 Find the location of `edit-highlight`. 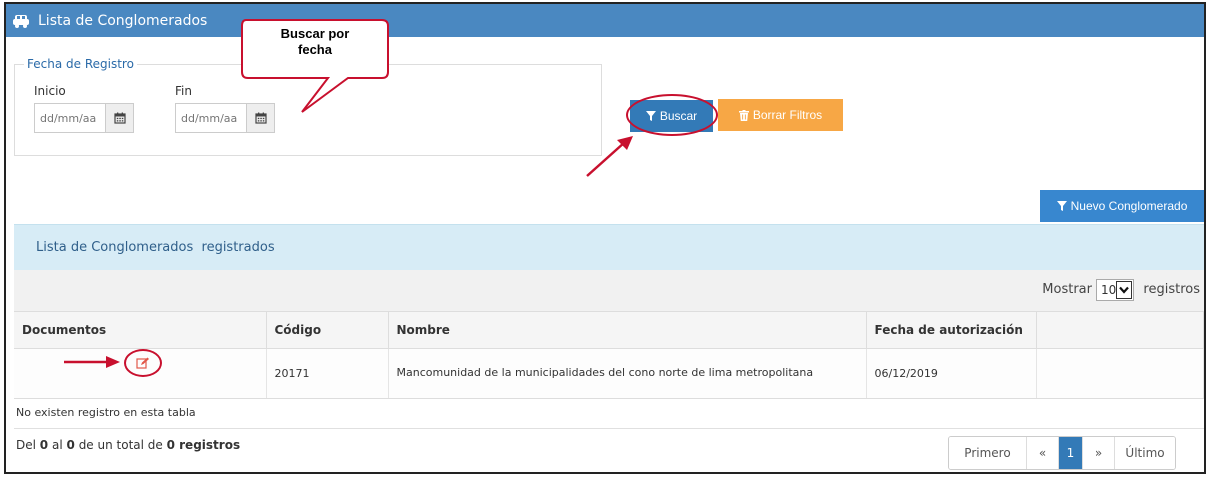

edit-highlight is located at coordinates (143, 363).